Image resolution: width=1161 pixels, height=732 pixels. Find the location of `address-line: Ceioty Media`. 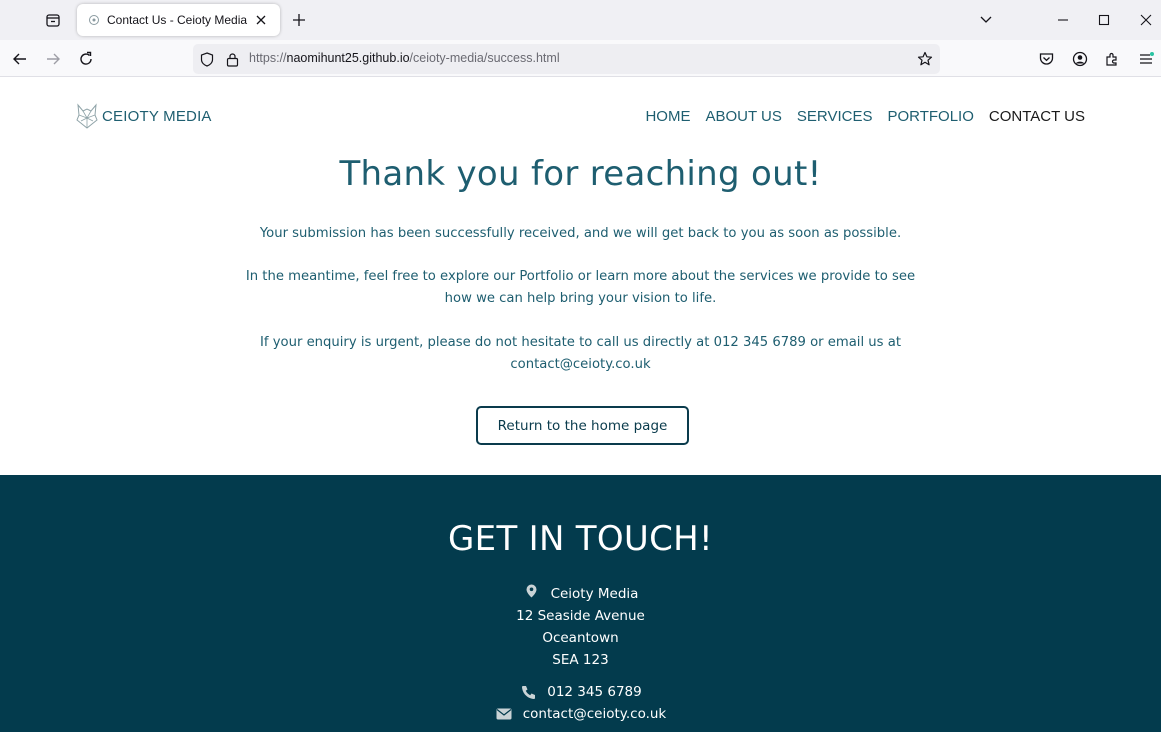

address-line: Ceioty Media is located at coordinates (580, 594).